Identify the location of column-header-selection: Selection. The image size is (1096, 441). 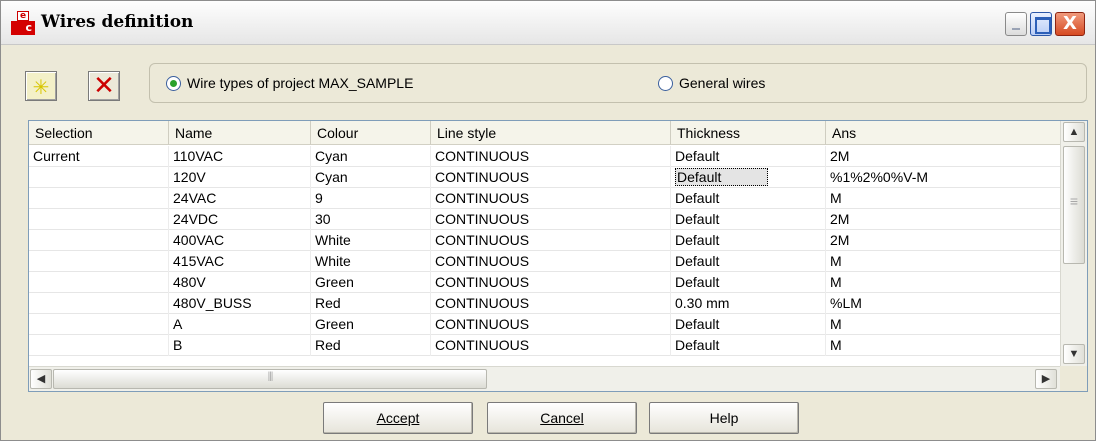
(99, 133).